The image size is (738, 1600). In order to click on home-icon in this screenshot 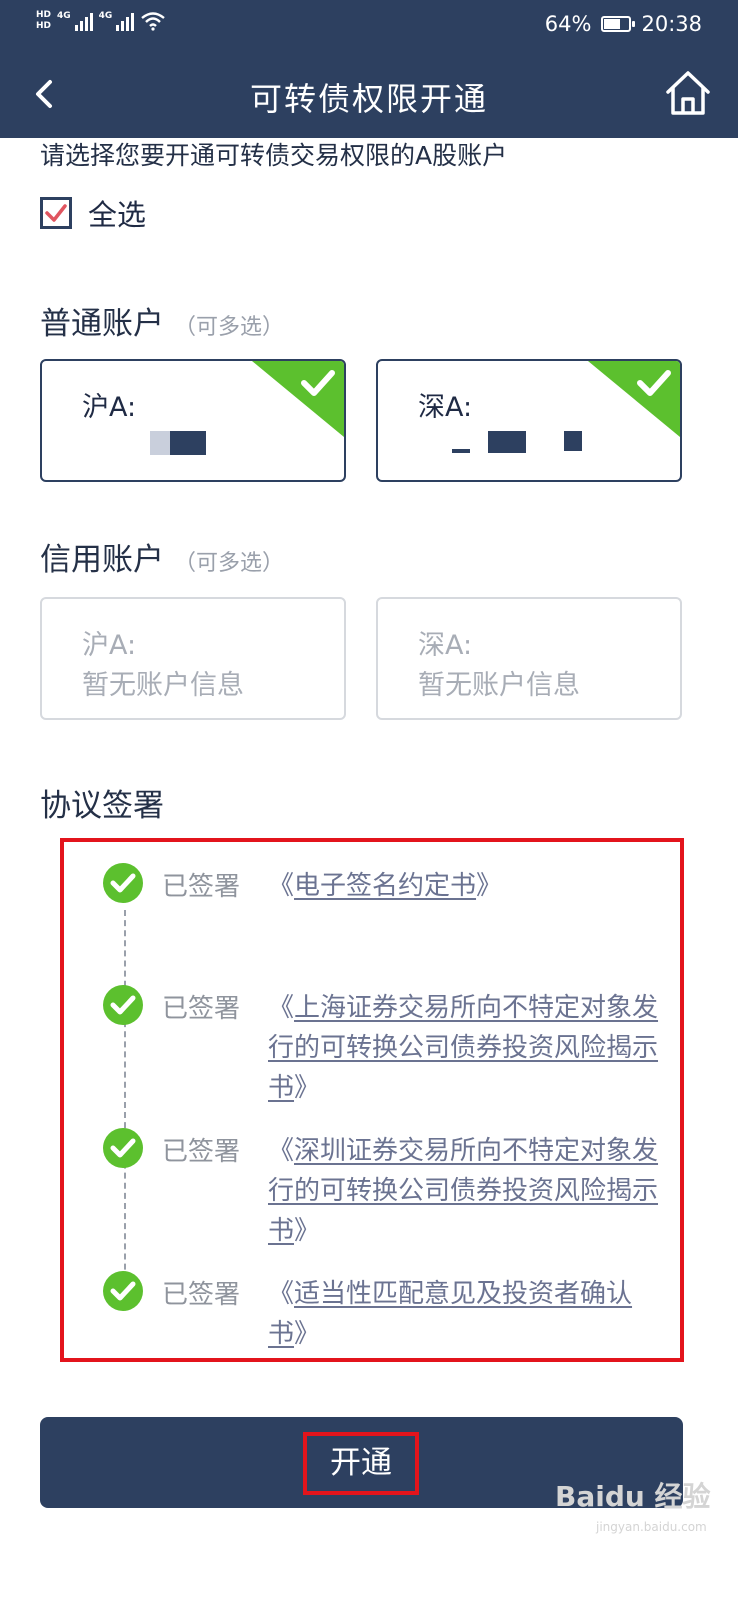, I will do `click(688, 93)`.